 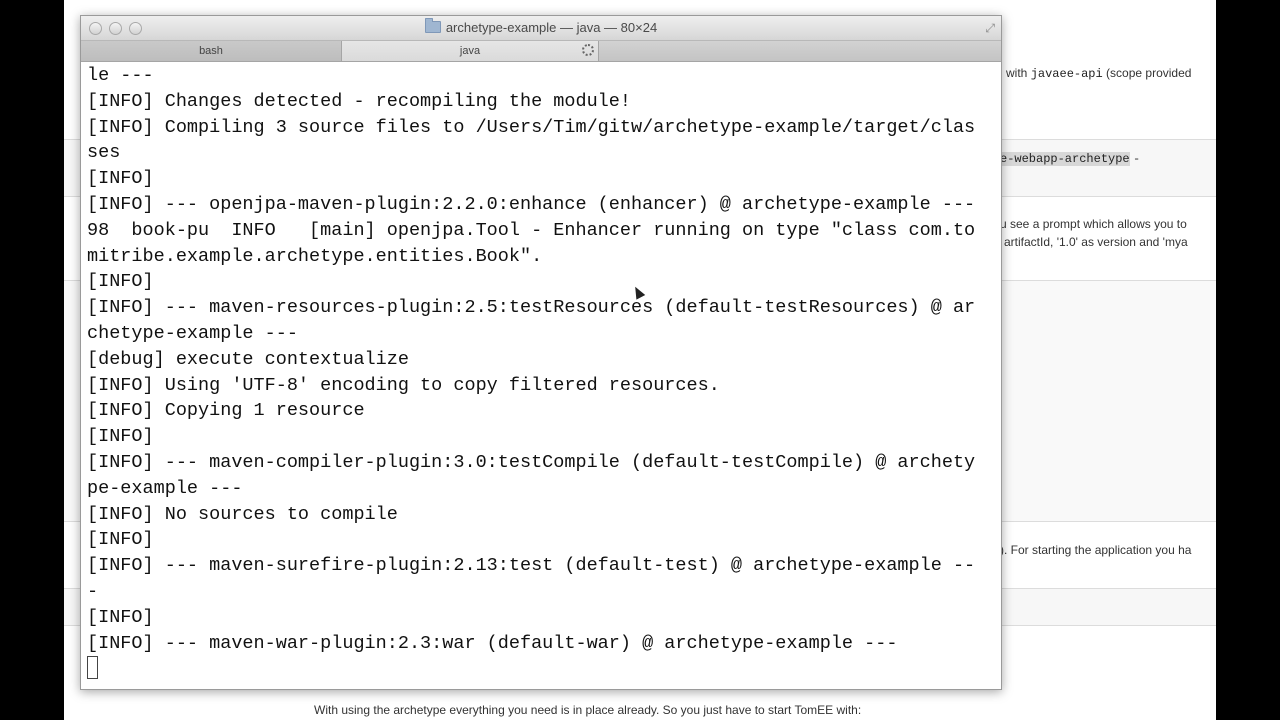 What do you see at coordinates (1096, 242) in the screenshot?
I see `doc-text-line: artifactId, '1.0' as version and 'mya` at bounding box center [1096, 242].